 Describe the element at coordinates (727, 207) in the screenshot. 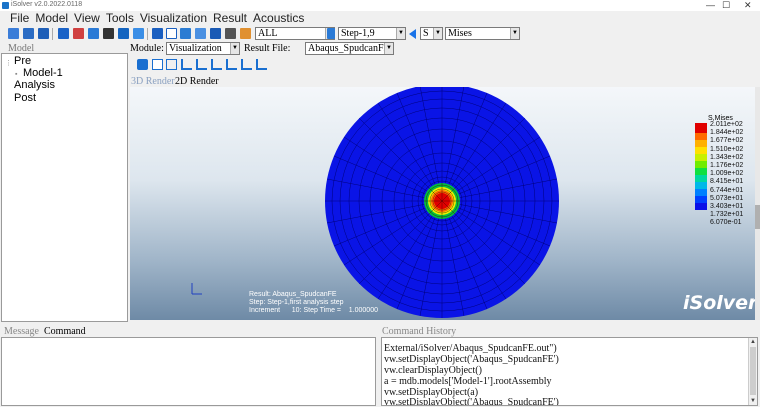

I see `legend-value: 3.403e+01` at that location.